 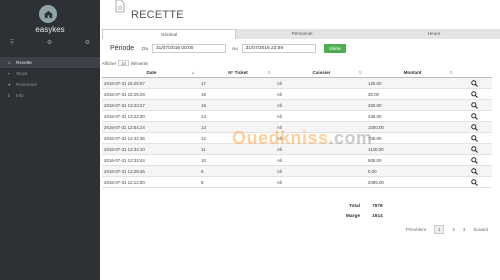 I want to click on sidebar-item-personnel: ● Personnel, so click(x=50, y=84).